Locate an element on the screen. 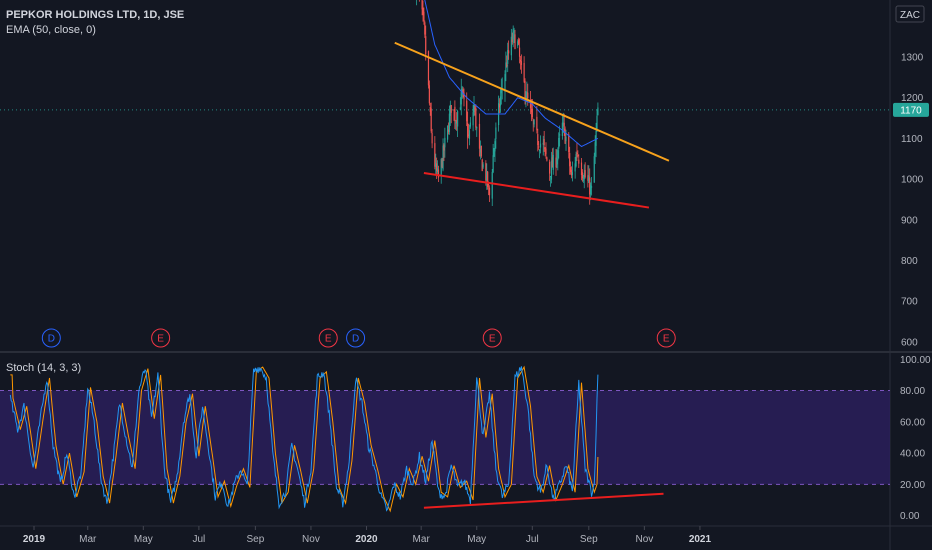  last-price-label: 1170 is located at coordinates (911, 110).